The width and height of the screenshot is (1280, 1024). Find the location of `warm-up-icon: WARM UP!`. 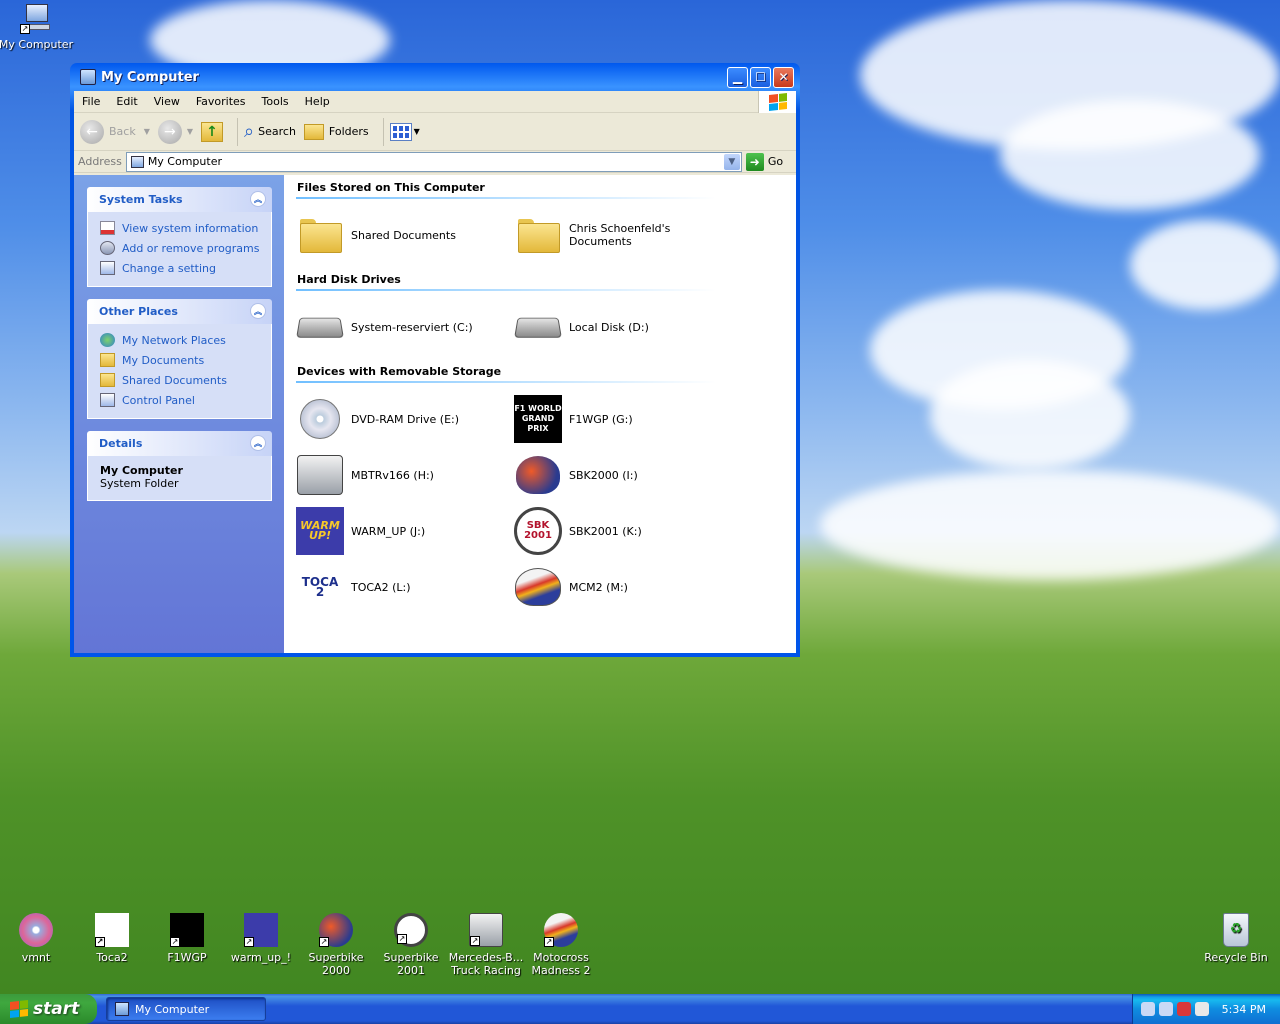

warm-up-icon: WARM UP! is located at coordinates (320, 531).